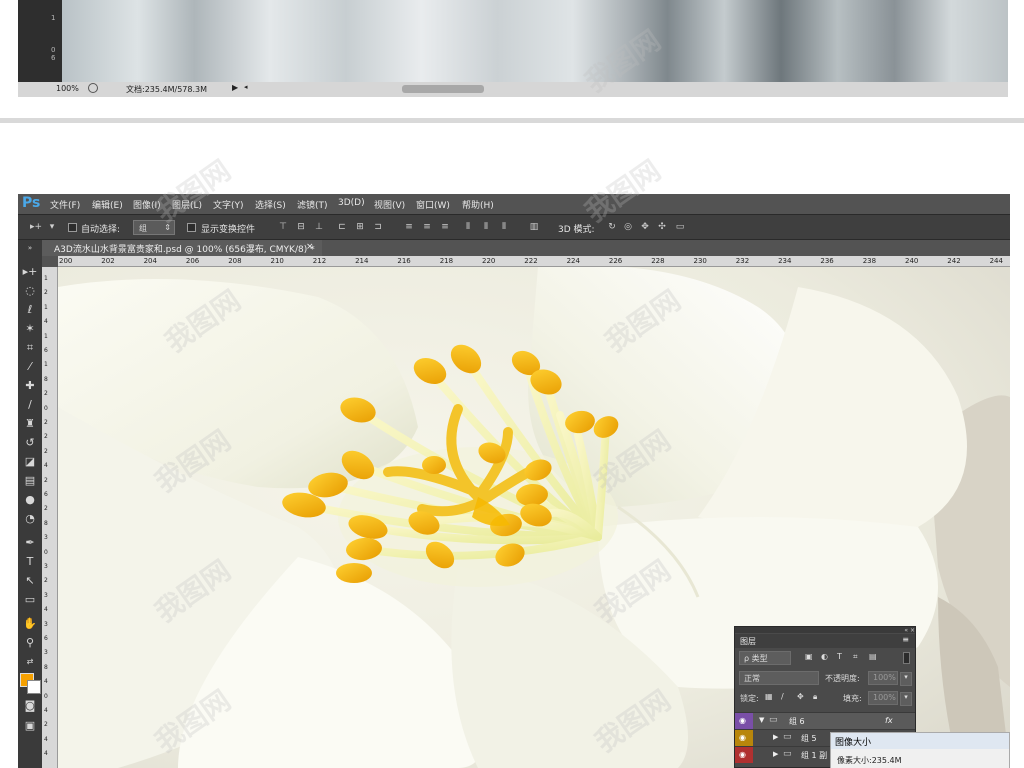 This screenshot has width=1024, height=768. I want to click on menu-filter: 滤镜(T), so click(312, 204).